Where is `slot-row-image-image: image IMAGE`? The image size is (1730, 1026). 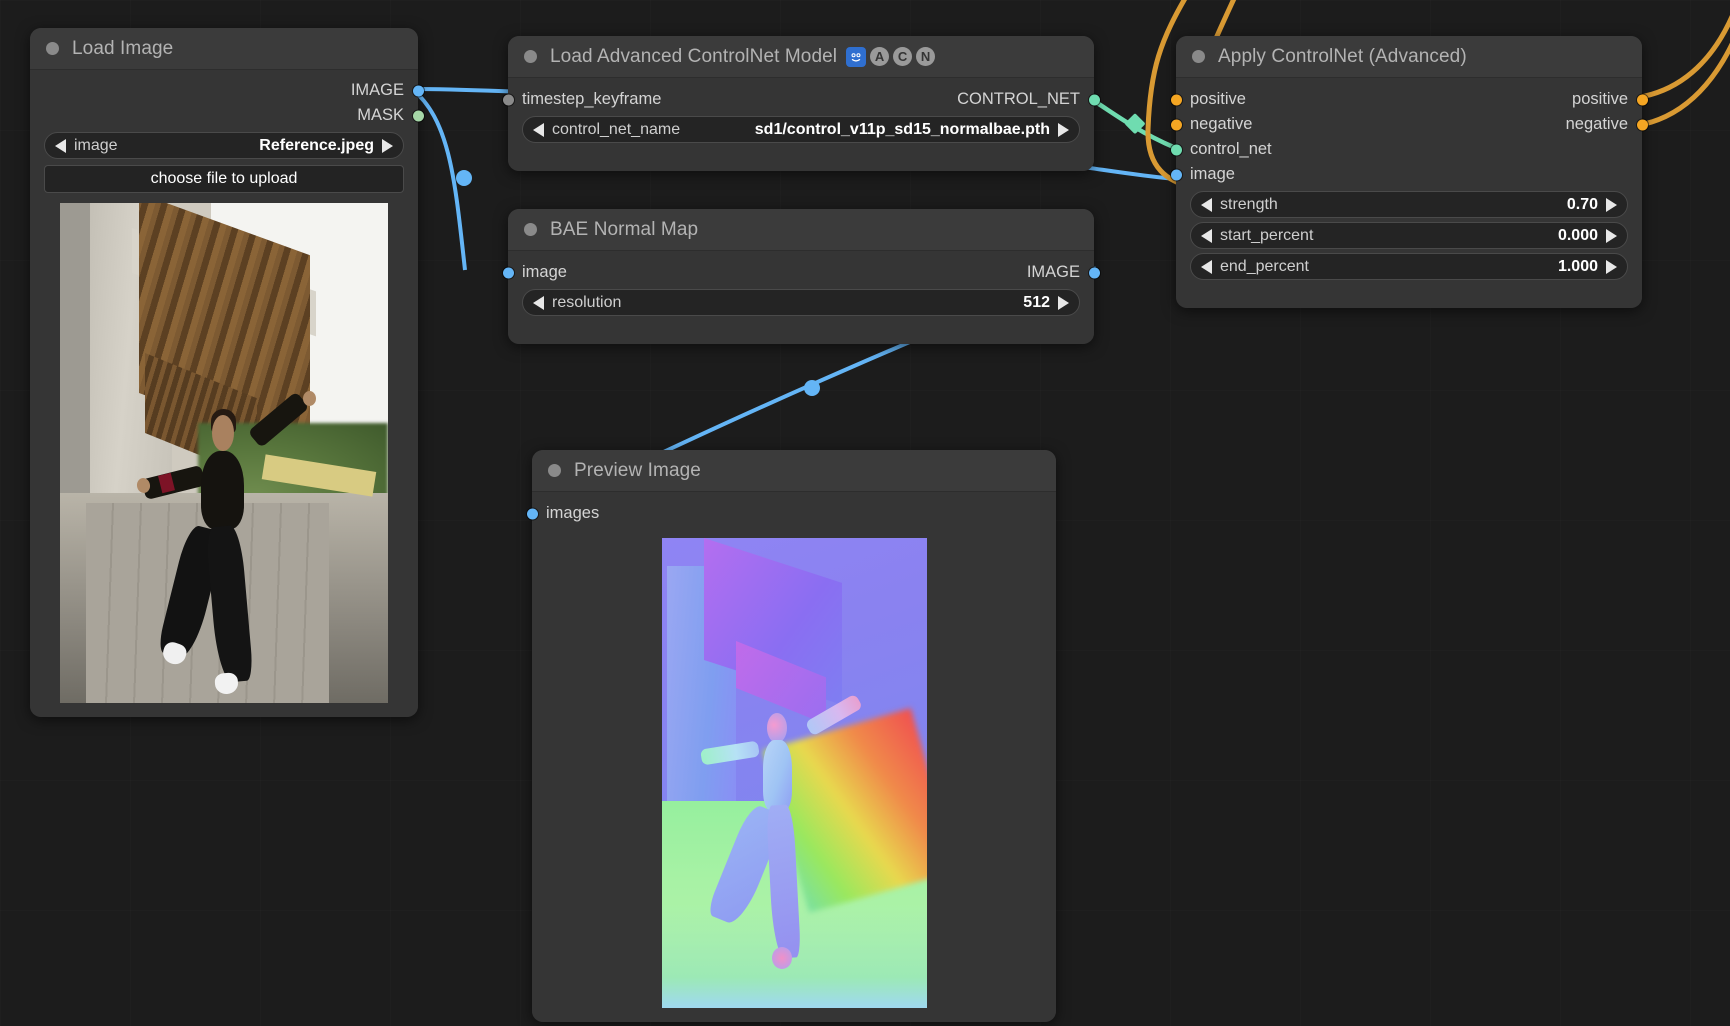
slot-row-image-image: image IMAGE is located at coordinates (801, 272).